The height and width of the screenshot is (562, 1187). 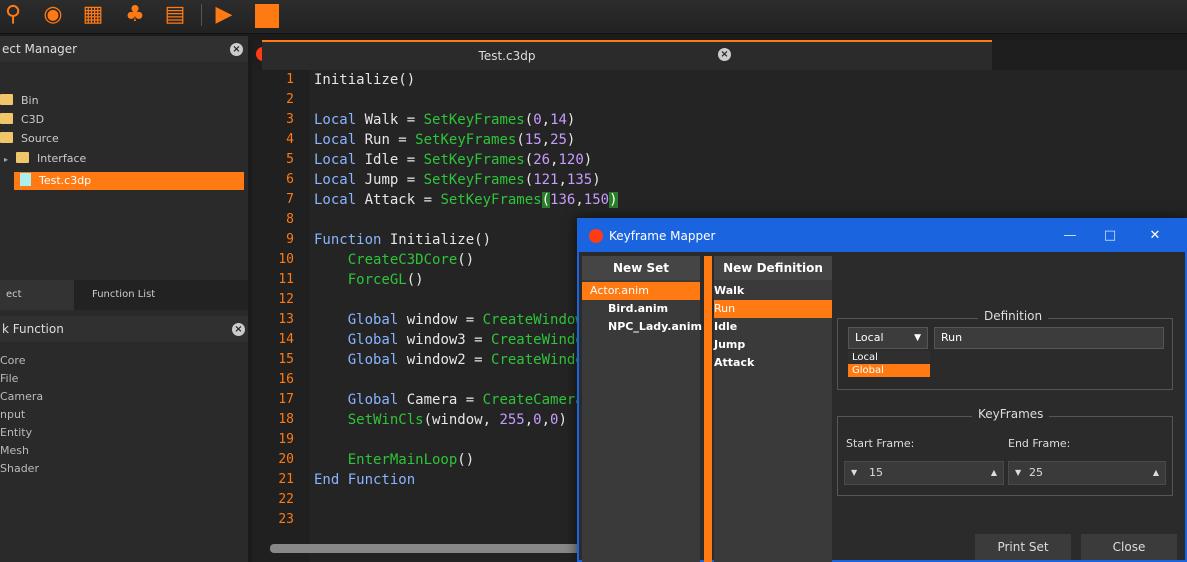 What do you see at coordinates (286, 319) in the screenshot?
I see `line-number: 13` at bounding box center [286, 319].